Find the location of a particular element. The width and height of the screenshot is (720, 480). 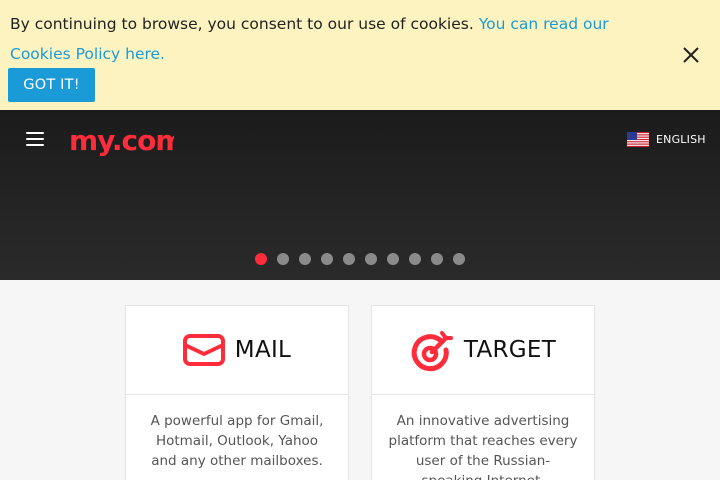

close-icon is located at coordinates (691, 55).